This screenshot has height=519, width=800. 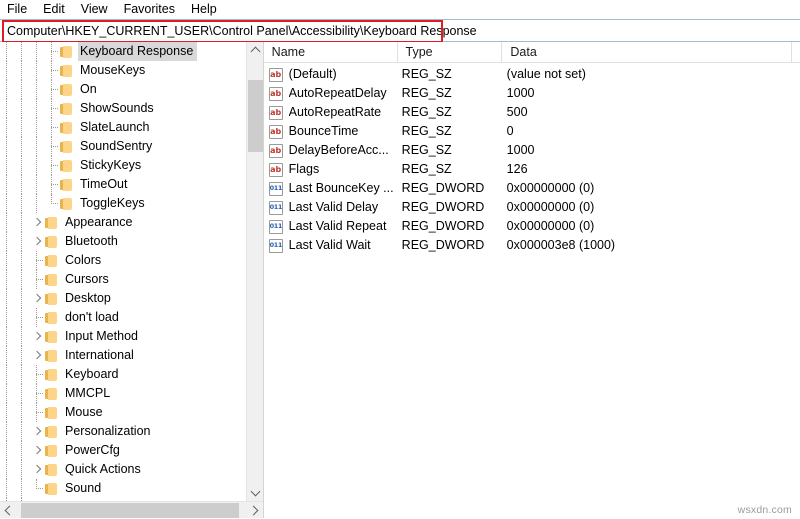 I want to click on tree-horizontal-scroll-thumb, so click(x=130, y=510).